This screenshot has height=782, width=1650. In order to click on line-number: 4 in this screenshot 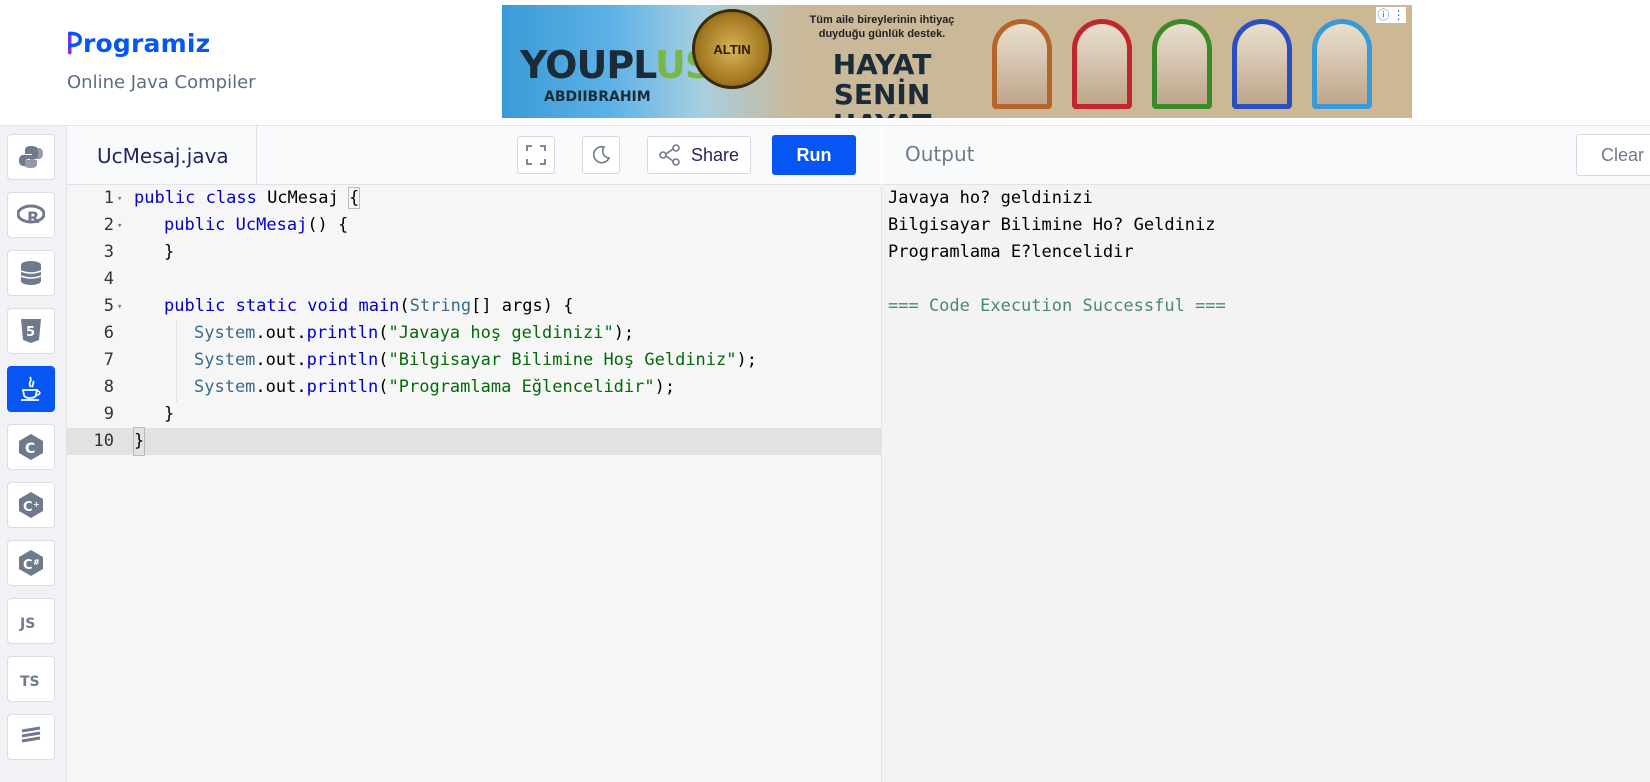, I will do `click(108, 279)`.